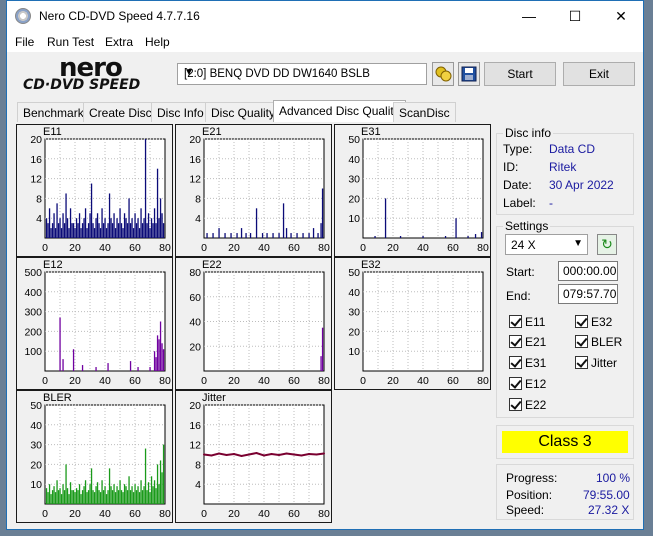 The height and width of the screenshot is (536, 653). I want to click on menu-run-test: Run Test, so click(70, 42).